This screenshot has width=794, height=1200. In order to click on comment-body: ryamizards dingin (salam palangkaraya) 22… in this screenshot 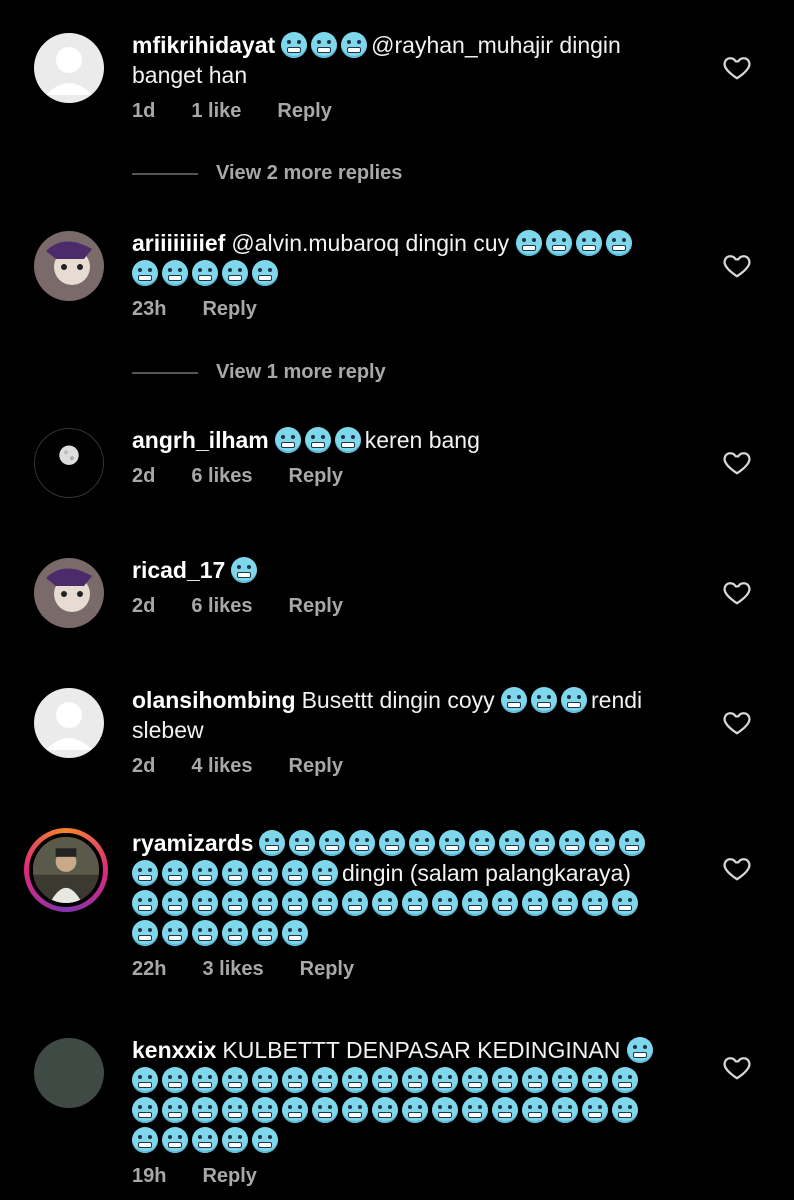, I will do `click(397, 904)`.